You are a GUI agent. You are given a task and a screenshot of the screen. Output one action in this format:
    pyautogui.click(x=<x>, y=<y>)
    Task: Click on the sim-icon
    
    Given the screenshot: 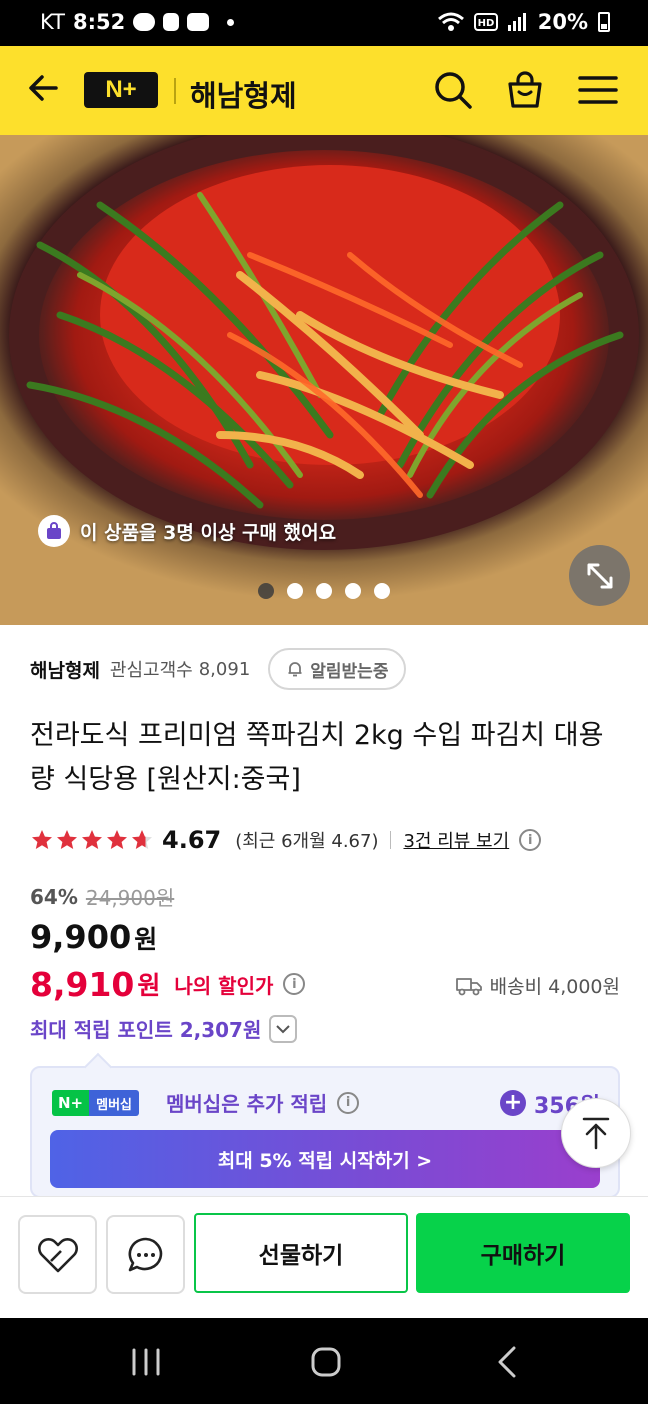 What is the action you would take?
    pyautogui.click(x=171, y=22)
    